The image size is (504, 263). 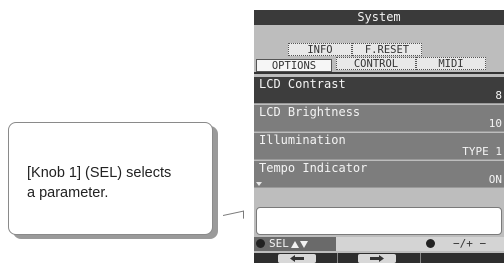 What do you see at coordinates (430, 243) in the screenshot?
I see `knob2-icon` at bounding box center [430, 243].